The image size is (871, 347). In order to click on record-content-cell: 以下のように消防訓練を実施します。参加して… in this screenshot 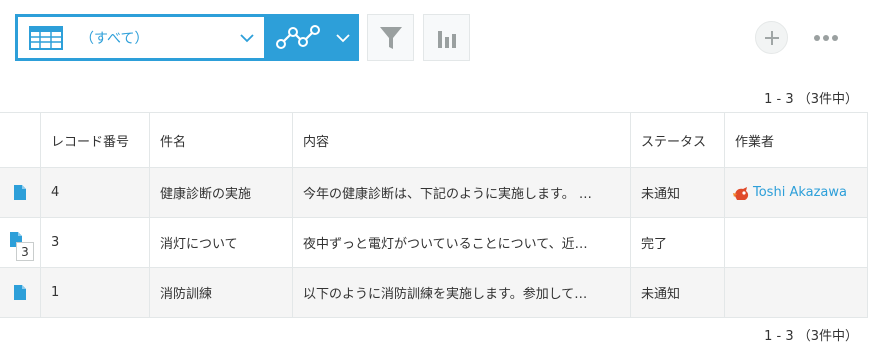, I will do `click(462, 292)`.